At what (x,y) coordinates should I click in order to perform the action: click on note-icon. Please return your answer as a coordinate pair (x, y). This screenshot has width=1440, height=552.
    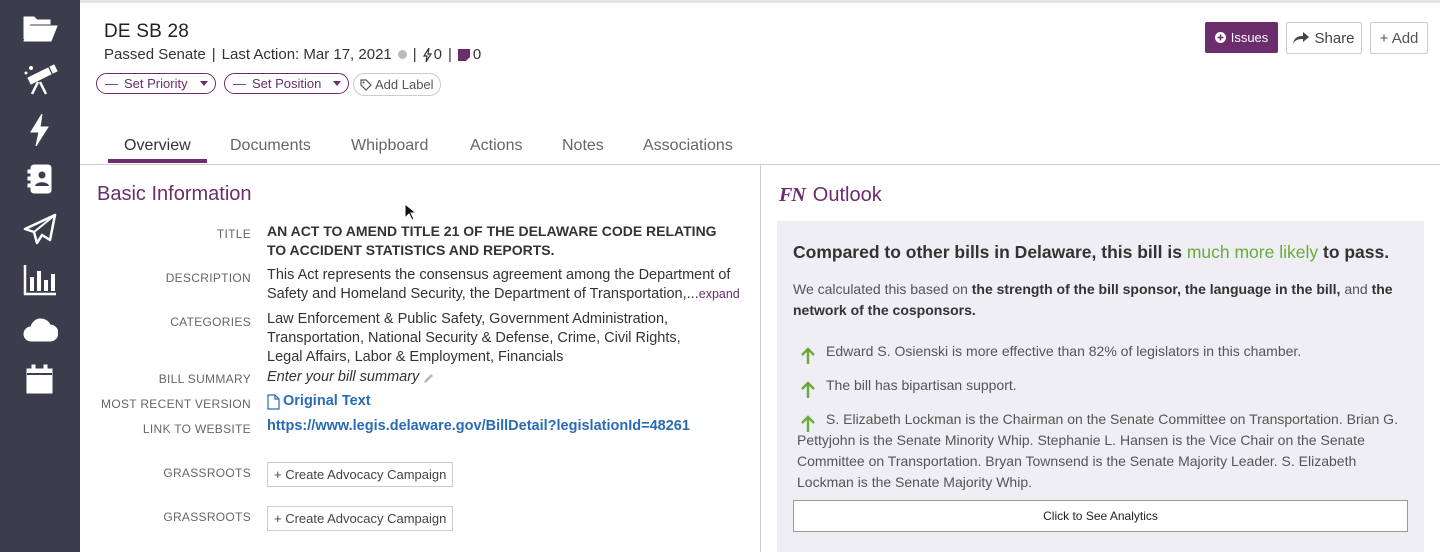
    Looking at the image, I should click on (463, 54).